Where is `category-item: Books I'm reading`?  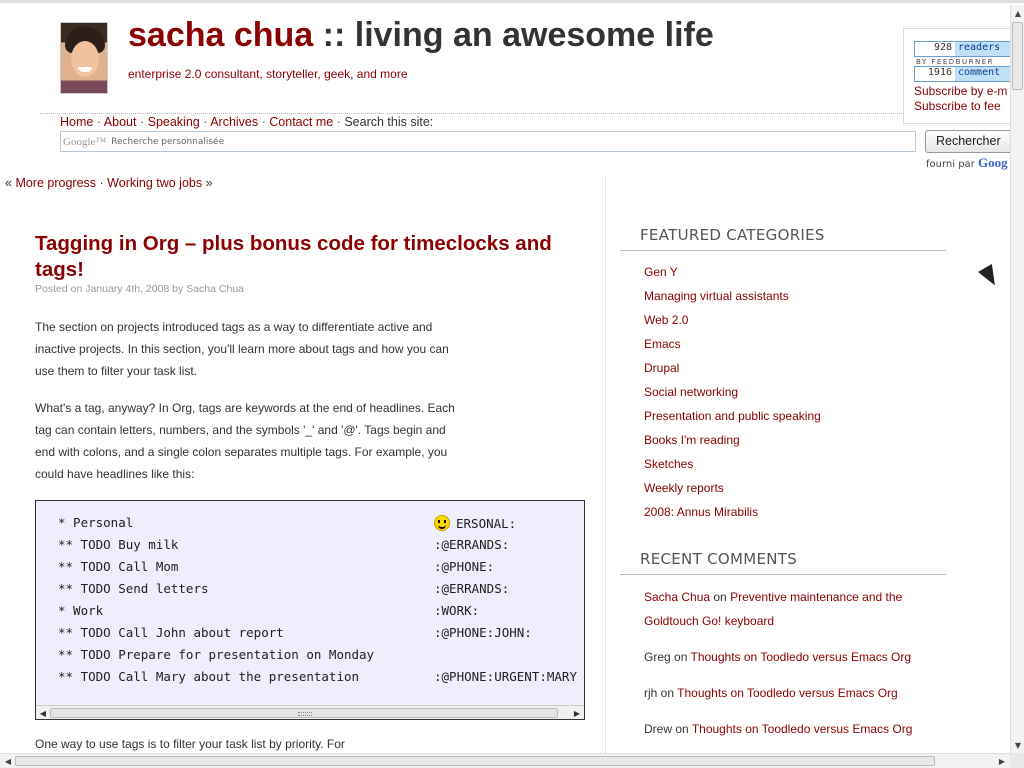 category-item: Books I'm reading is located at coordinates (732, 442).